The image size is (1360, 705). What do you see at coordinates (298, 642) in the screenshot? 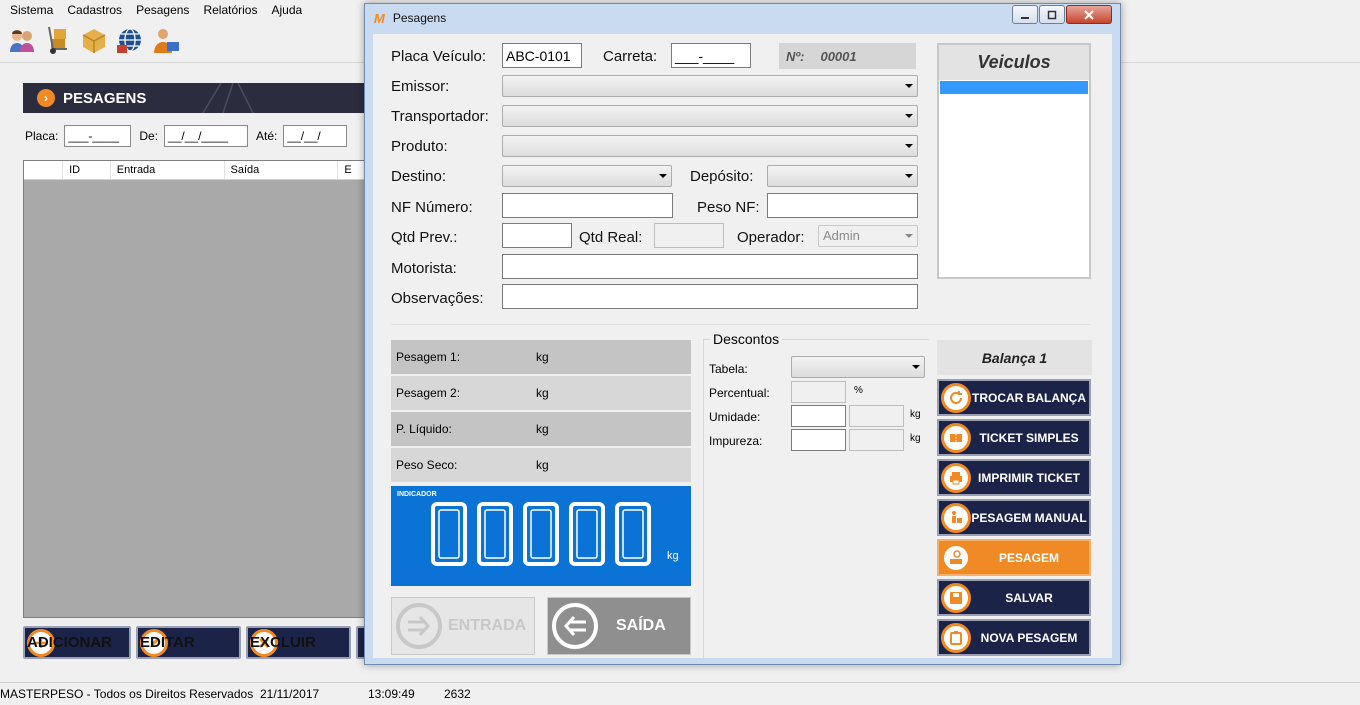
I see `excluir-button: EXCLUIR` at bounding box center [298, 642].